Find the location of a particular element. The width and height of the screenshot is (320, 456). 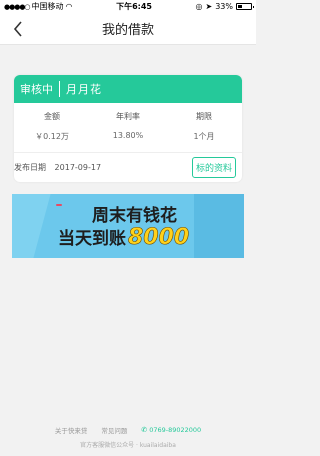

alarm-icon: ◎ is located at coordinates (199, 6).